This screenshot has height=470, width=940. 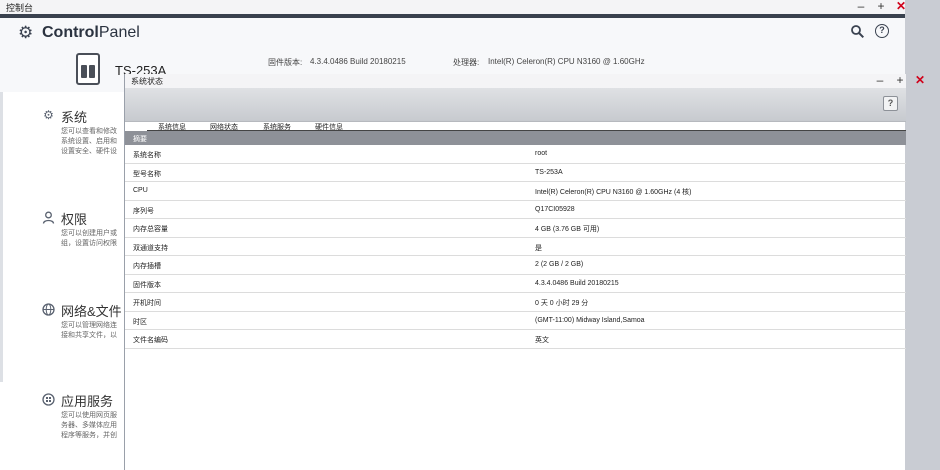 What do you see at coordinates (466, 62) in the screenshot?
I see `cpu-label: 处理器:` at bounding box center [466, 62].